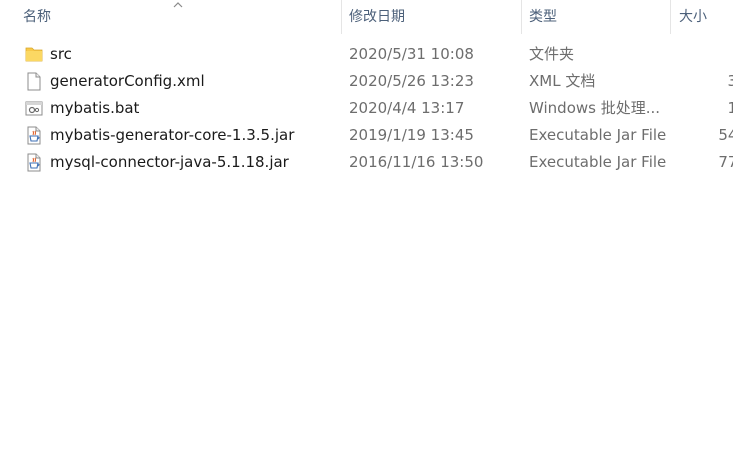 This screenshot has width=733, height=469. I want to click on sort-ascending-icon, so click(178, 5).